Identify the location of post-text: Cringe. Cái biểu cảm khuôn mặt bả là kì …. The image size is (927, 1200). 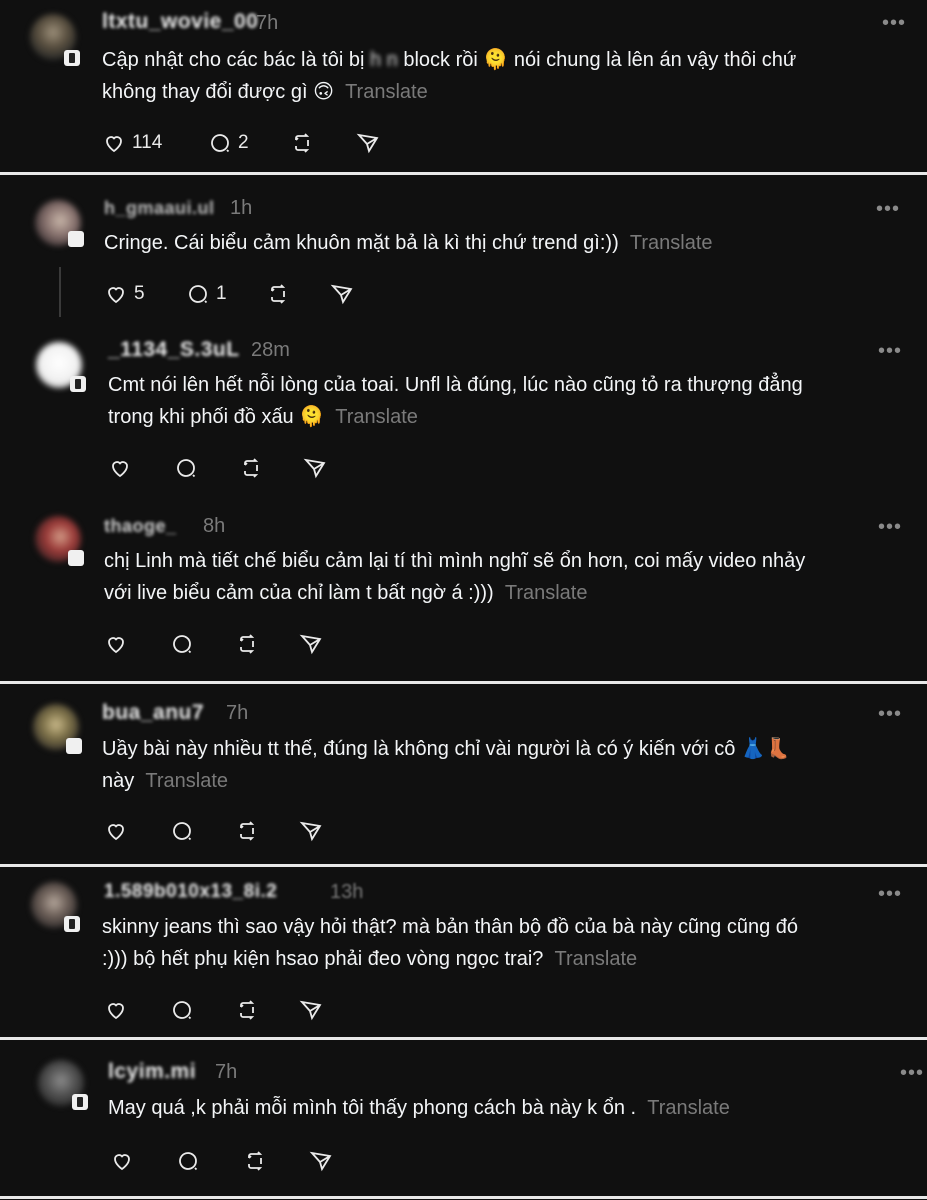
(504, 243).